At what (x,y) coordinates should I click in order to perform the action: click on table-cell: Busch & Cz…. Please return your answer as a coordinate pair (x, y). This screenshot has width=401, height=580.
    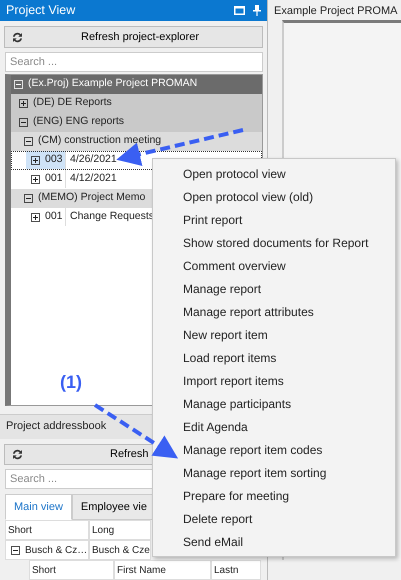
    Looking at the image, I should click on (47, 550).